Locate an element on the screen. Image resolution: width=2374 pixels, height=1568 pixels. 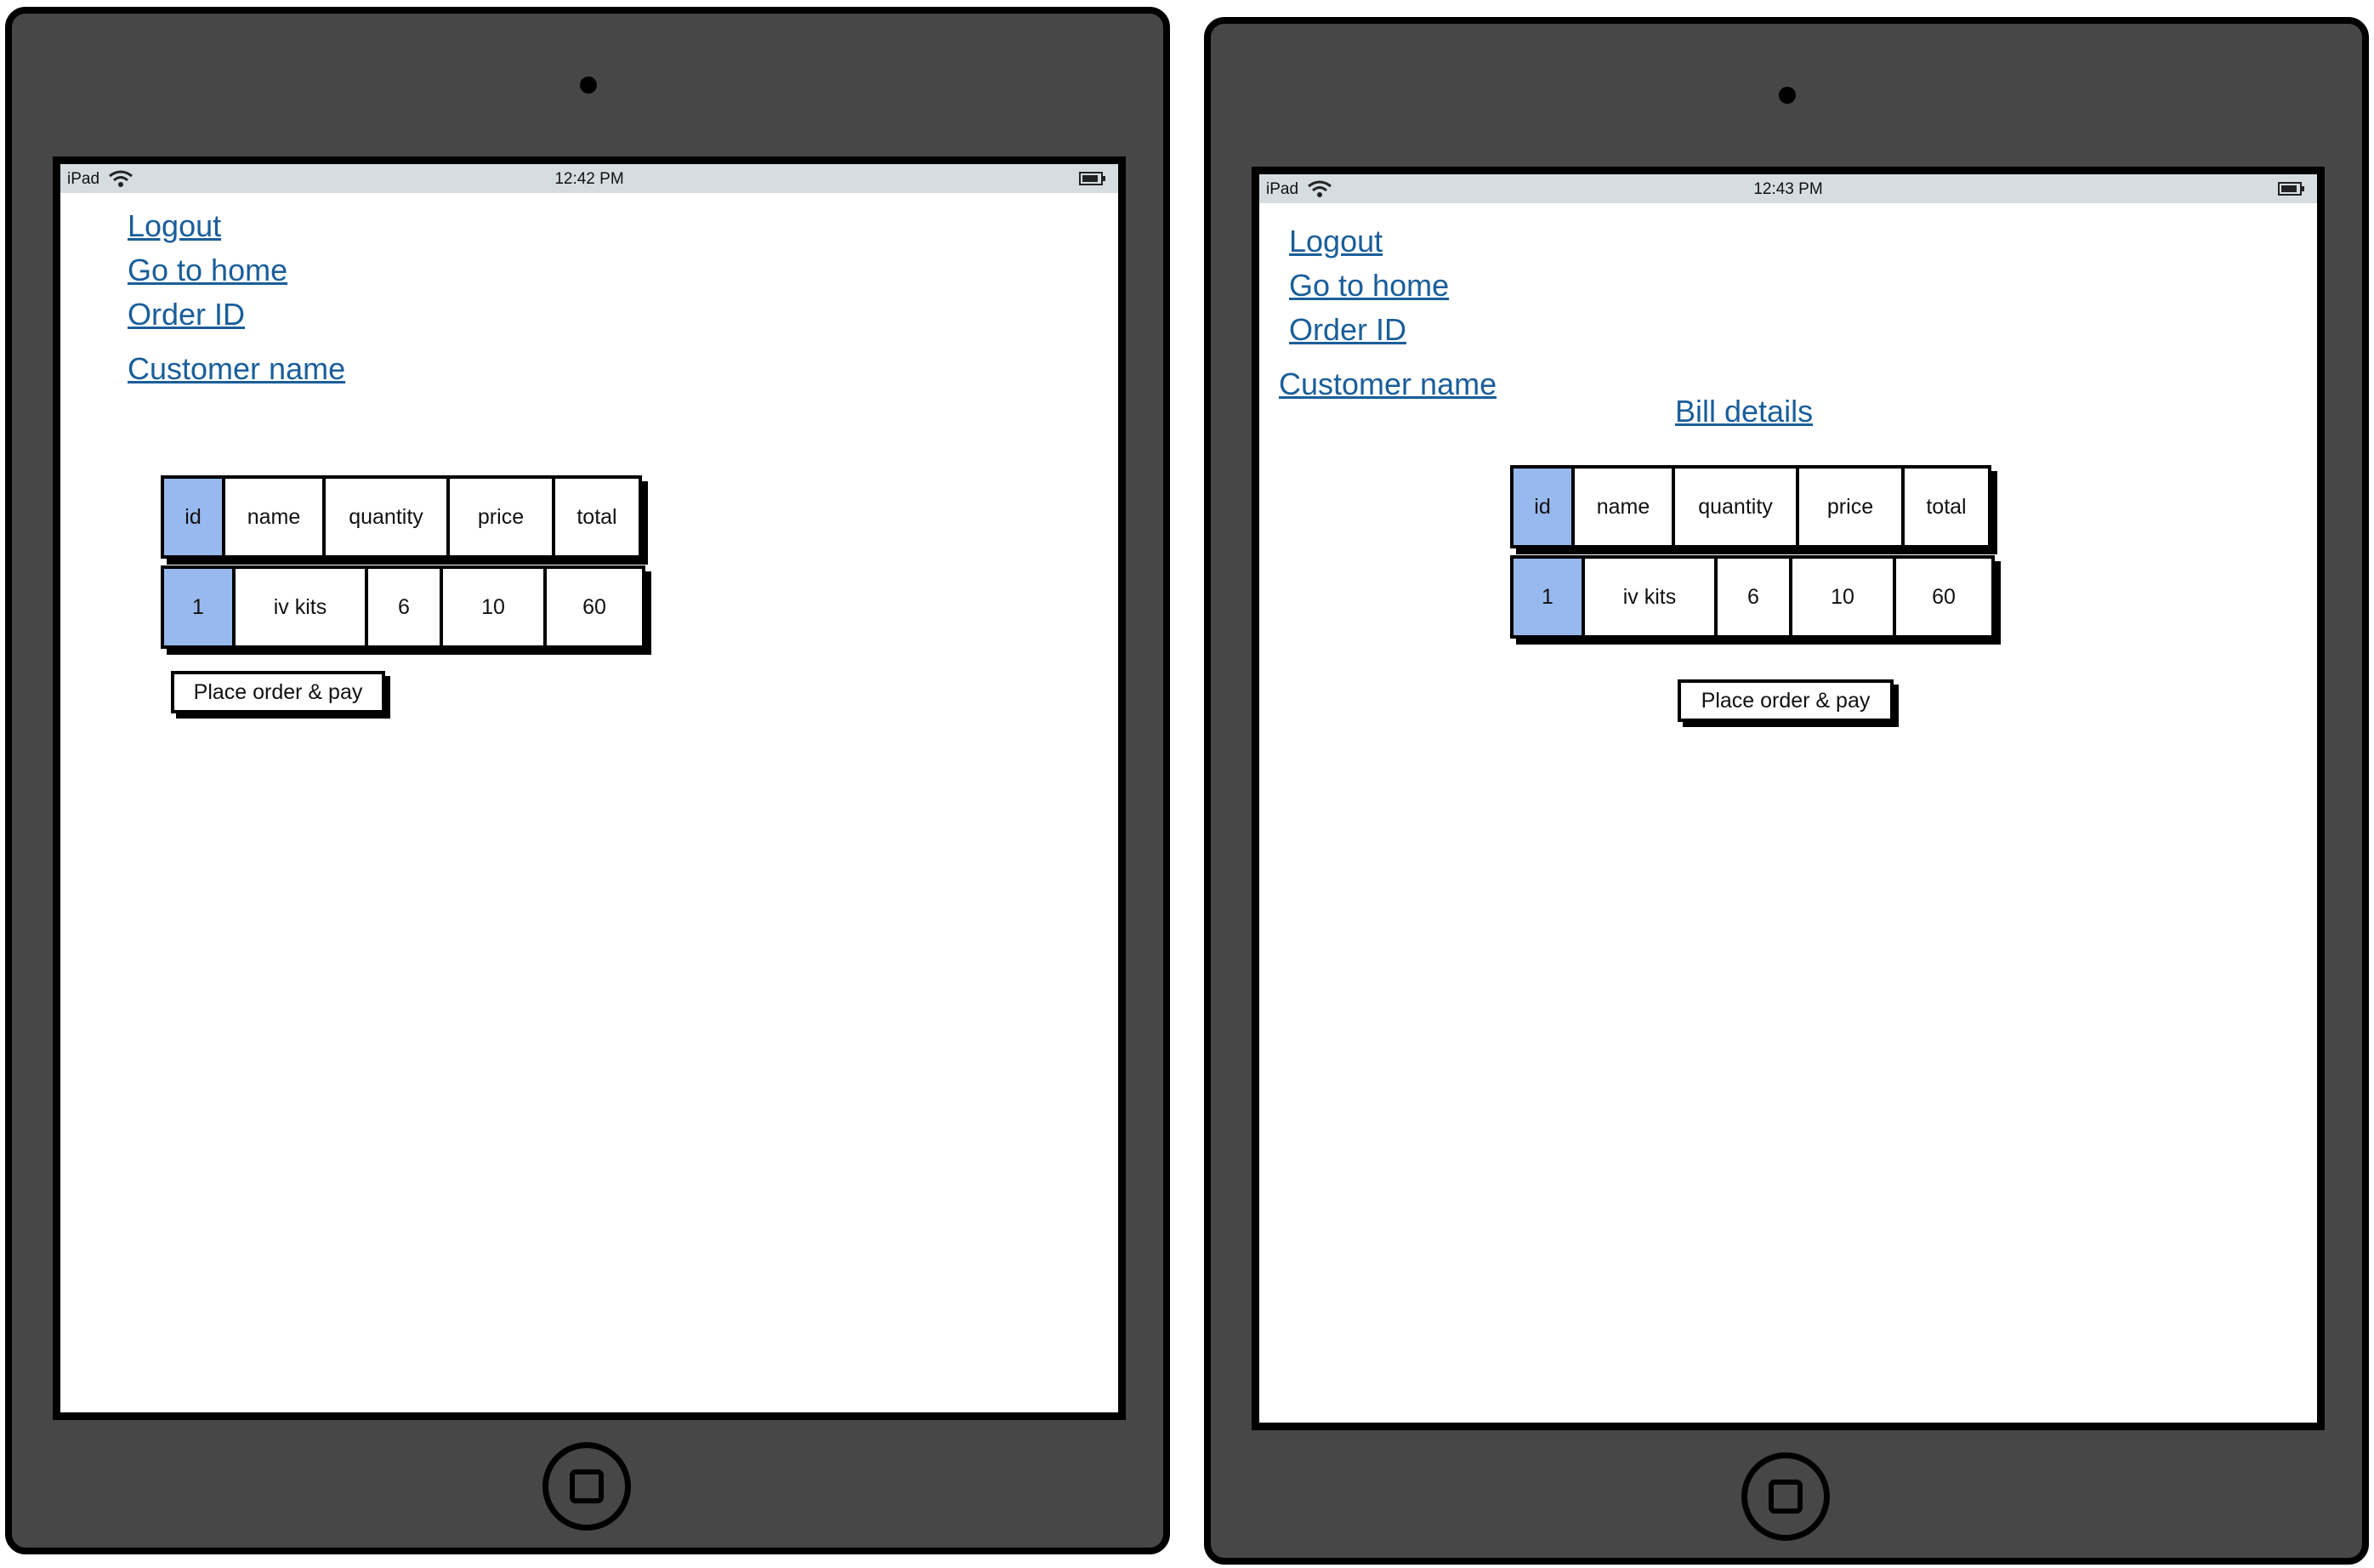
status-time: 12:43 PM is located at coordinates (1788, 189).